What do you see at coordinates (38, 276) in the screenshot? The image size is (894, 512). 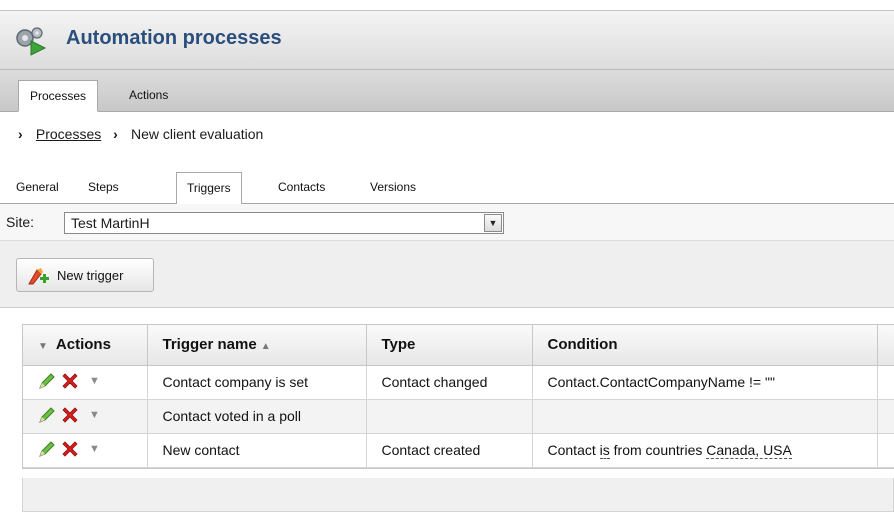 I see `new-trigger-icon` at bounding box center [38, 276].